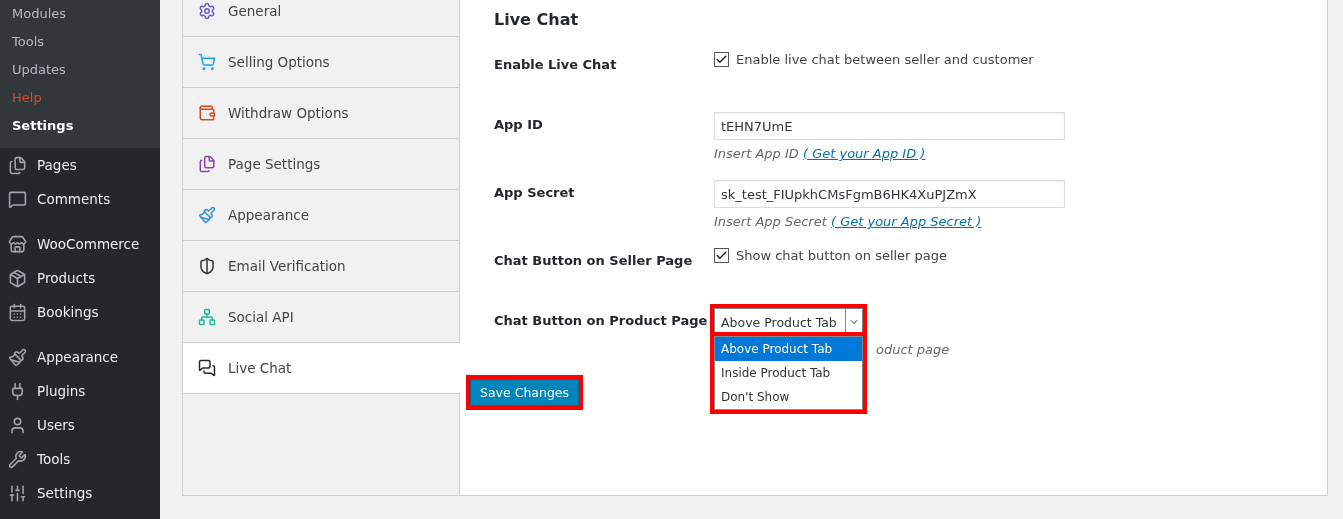 This screenshot has width=1343, height=519. What do you see at coordinates (80, 493) in the screenshot?
I see `sidebar-item: Settings` at bounding box center [80, 493].